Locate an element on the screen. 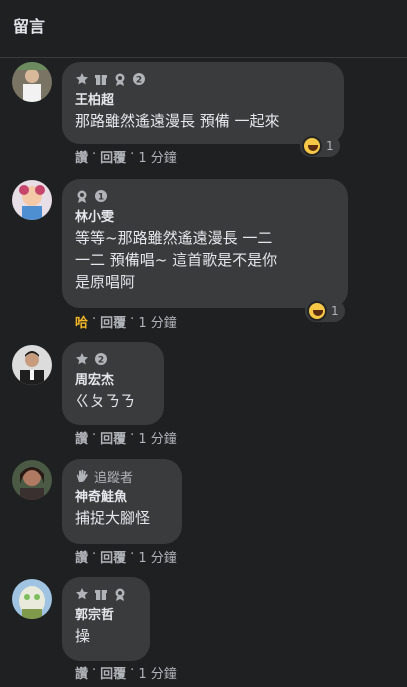 The image size is (407, 687). badge-row: 1 is located at coordinates (205, 196).